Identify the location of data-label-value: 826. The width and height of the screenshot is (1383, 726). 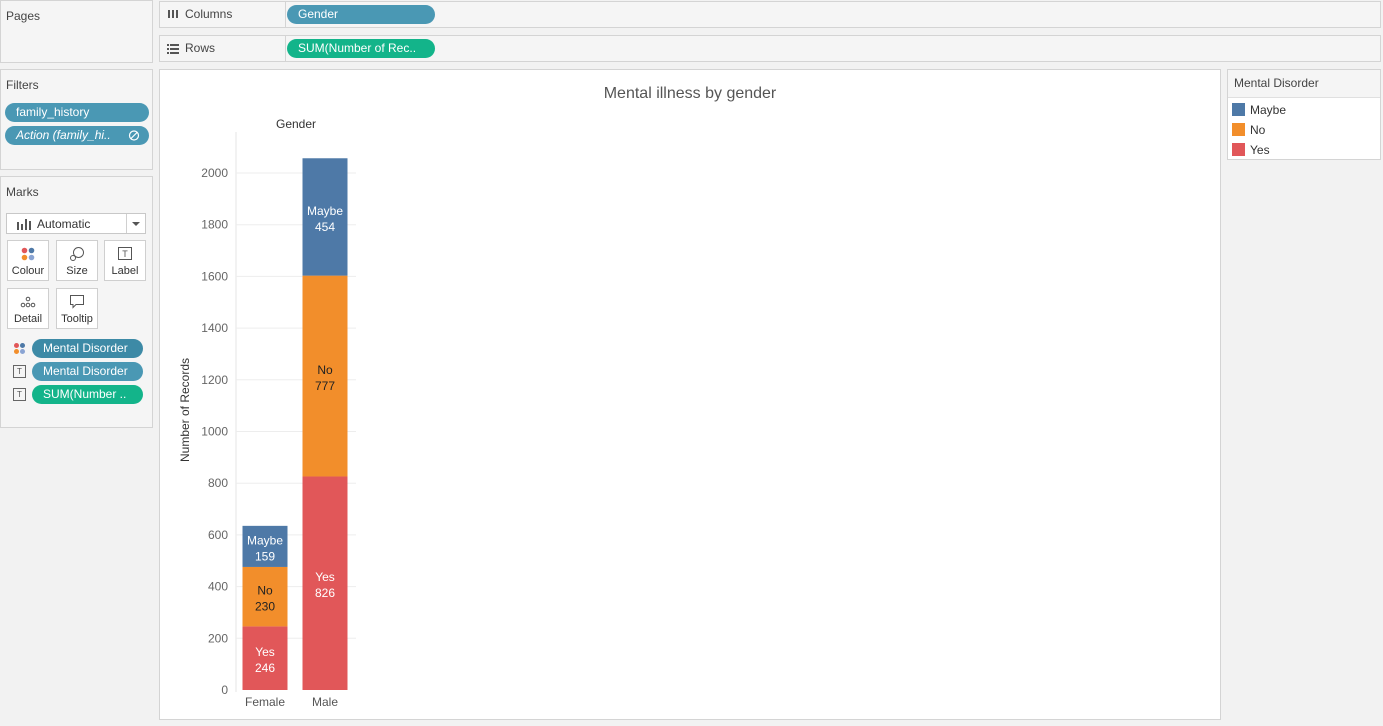
(325, 593).